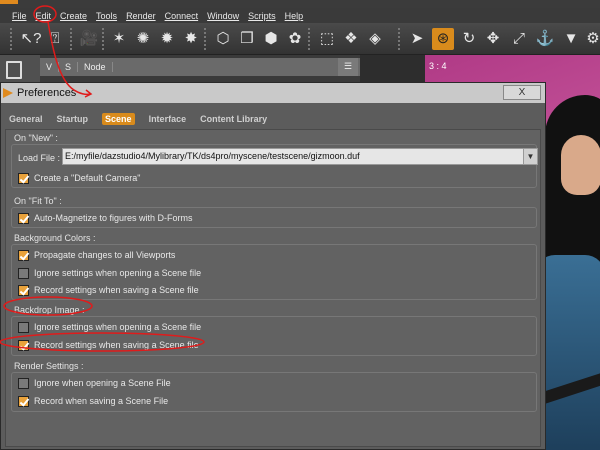 The image size is (600, 450). What do you see at coordinates (31, 39) in the screenshot?
I see `whats-this-icon: ↖?` at bounding box center [31, 39].